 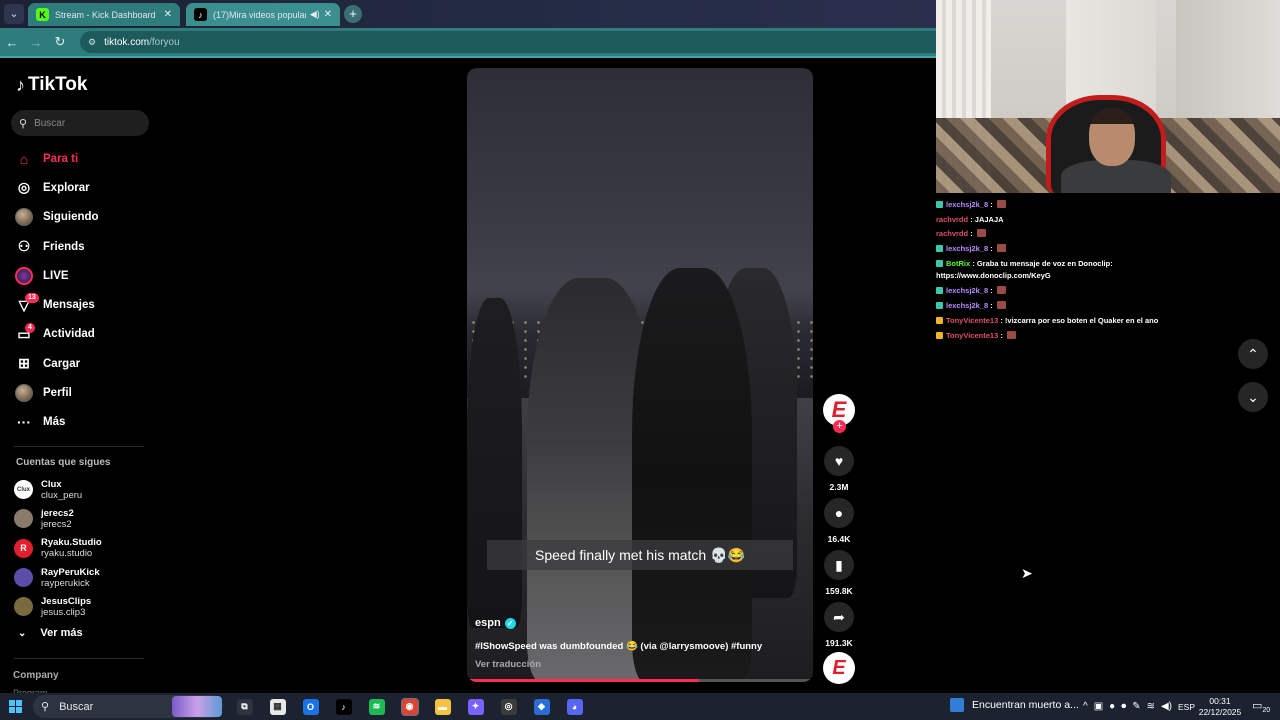 I want to click on site-info-icon: ⚙, so click(x=92, y=42).